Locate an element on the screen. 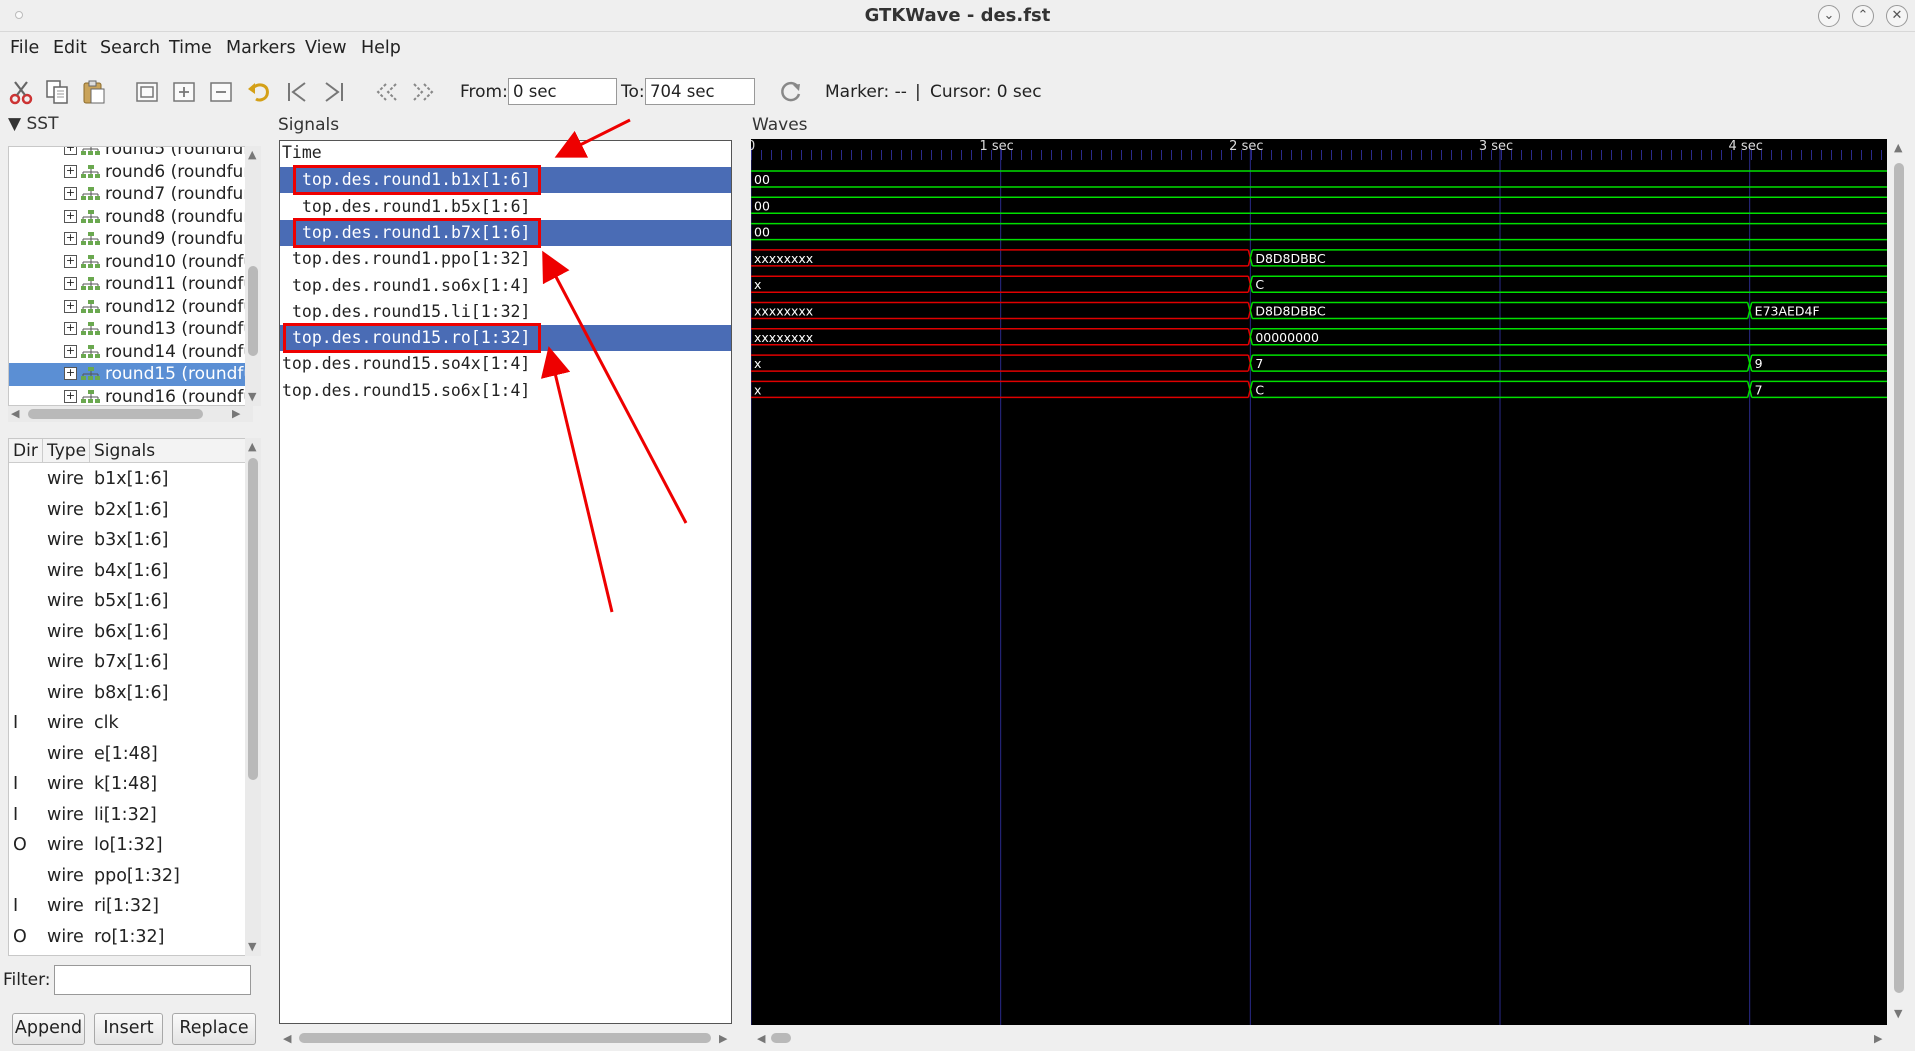 The width and height of the screenshot is (1915, 1051). signal-list-row: wire b6x[1:6] is located at coordinates (128, 633).